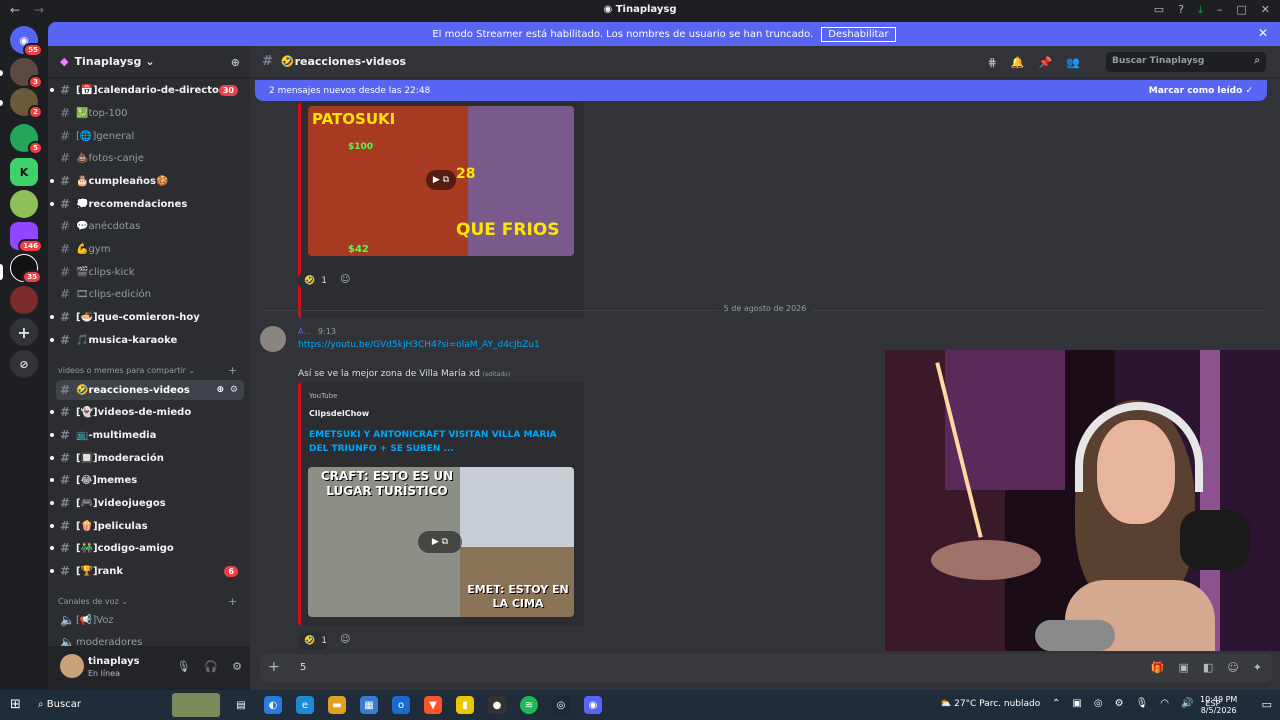 The height and width of the screenshot is (720, 1280). I want to click on channel-item: # 💩fotos-canje, so click(150, 158).